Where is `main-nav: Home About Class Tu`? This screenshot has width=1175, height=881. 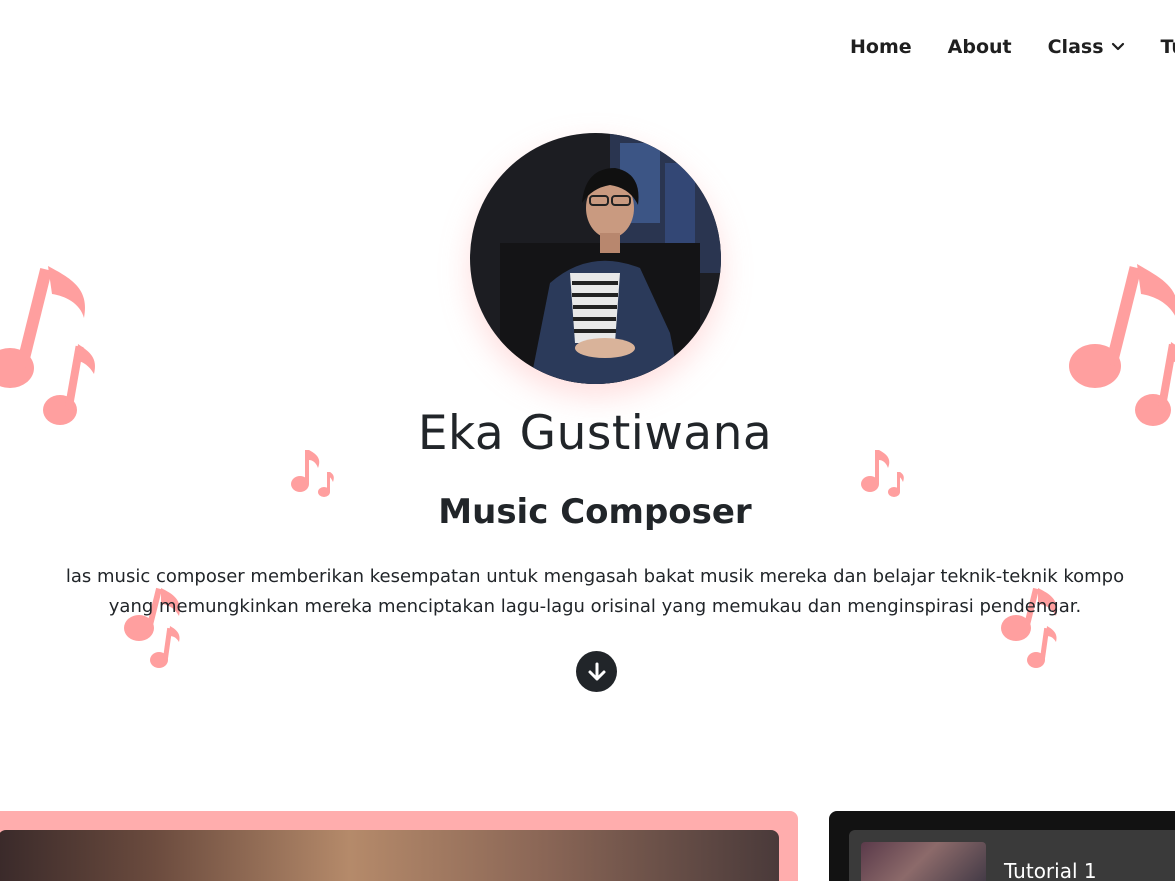
main-nav: Home About Class Tu is located at coordinates (1012, 47).